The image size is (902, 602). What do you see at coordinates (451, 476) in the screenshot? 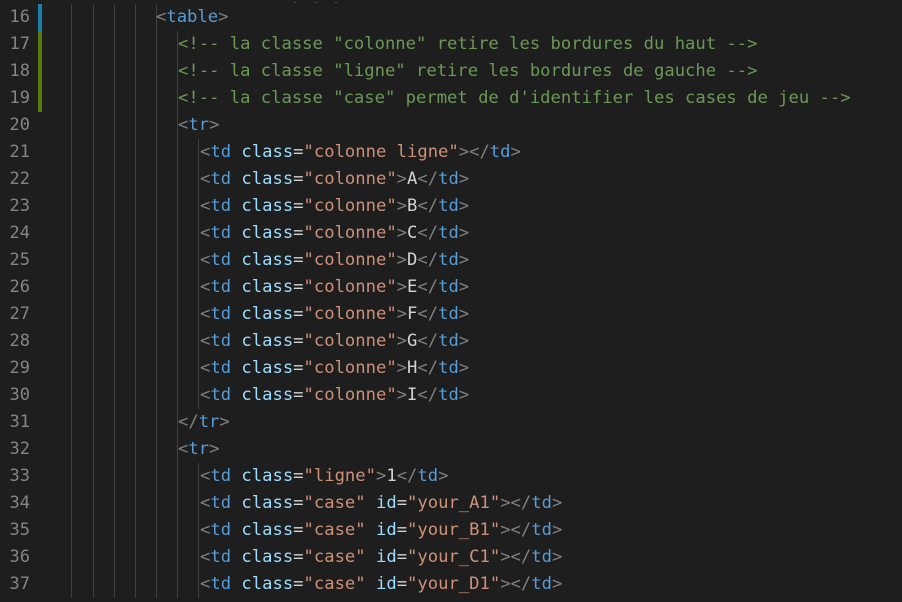
I see `code-line: 33 <td class="ligne">1</td>` at bounding box center [451, 476].